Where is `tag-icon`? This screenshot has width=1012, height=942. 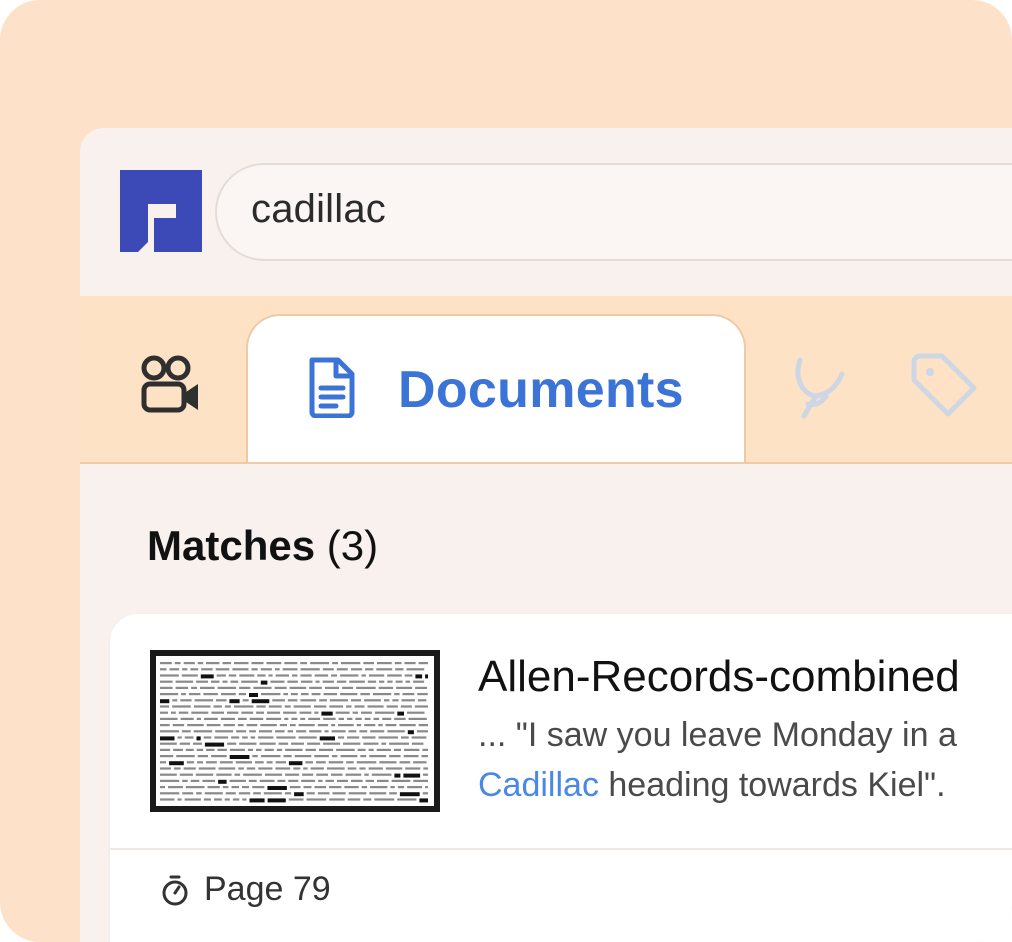 tag-icon is located at coordinates (944, 386).